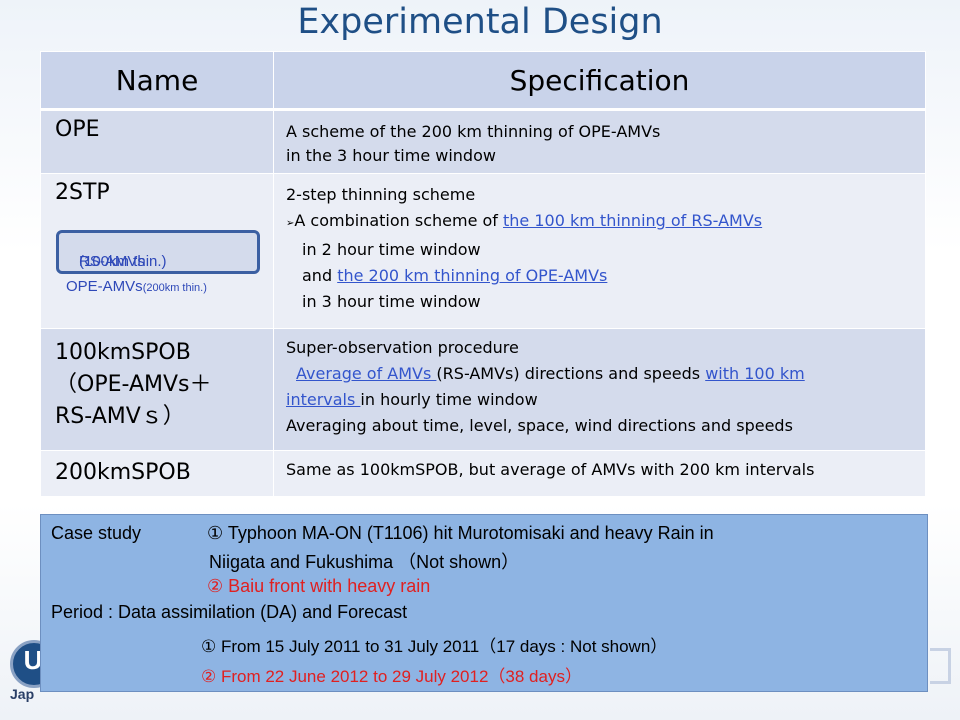 The width and height of the screenshot is (960, 720). What do you see at coordinates (755, 373) in the screenshot?
I see `link-with-100km: with 100 km` at bounding box center [755, 373].